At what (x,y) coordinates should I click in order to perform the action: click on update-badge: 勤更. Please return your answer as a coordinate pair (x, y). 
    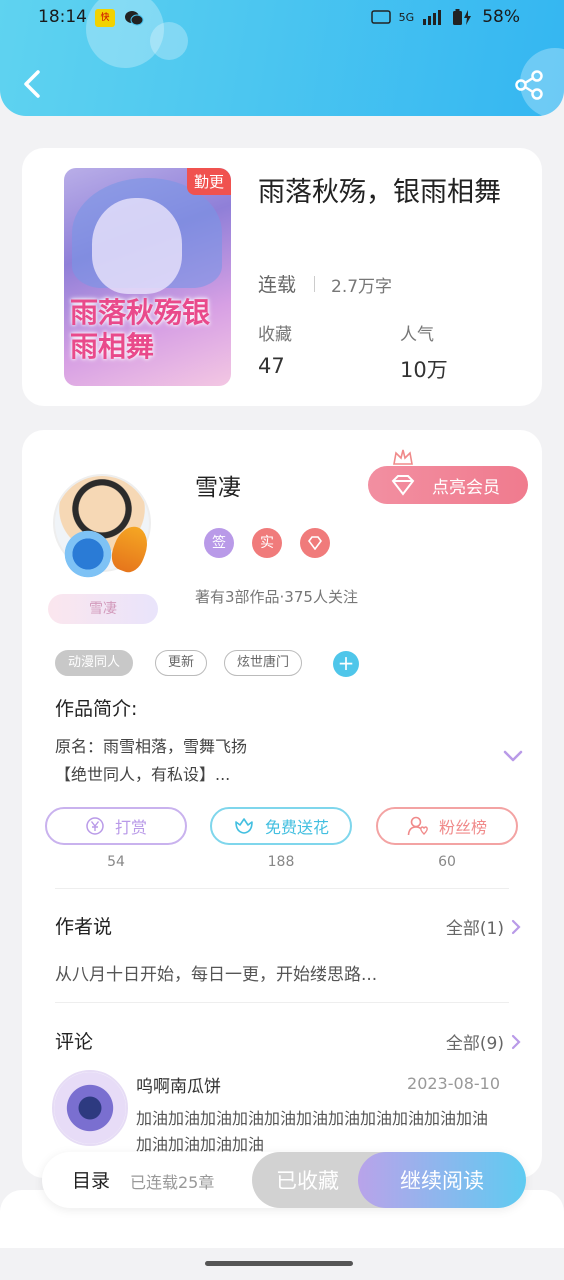
    Looking at the image, I should click on (208, 181).